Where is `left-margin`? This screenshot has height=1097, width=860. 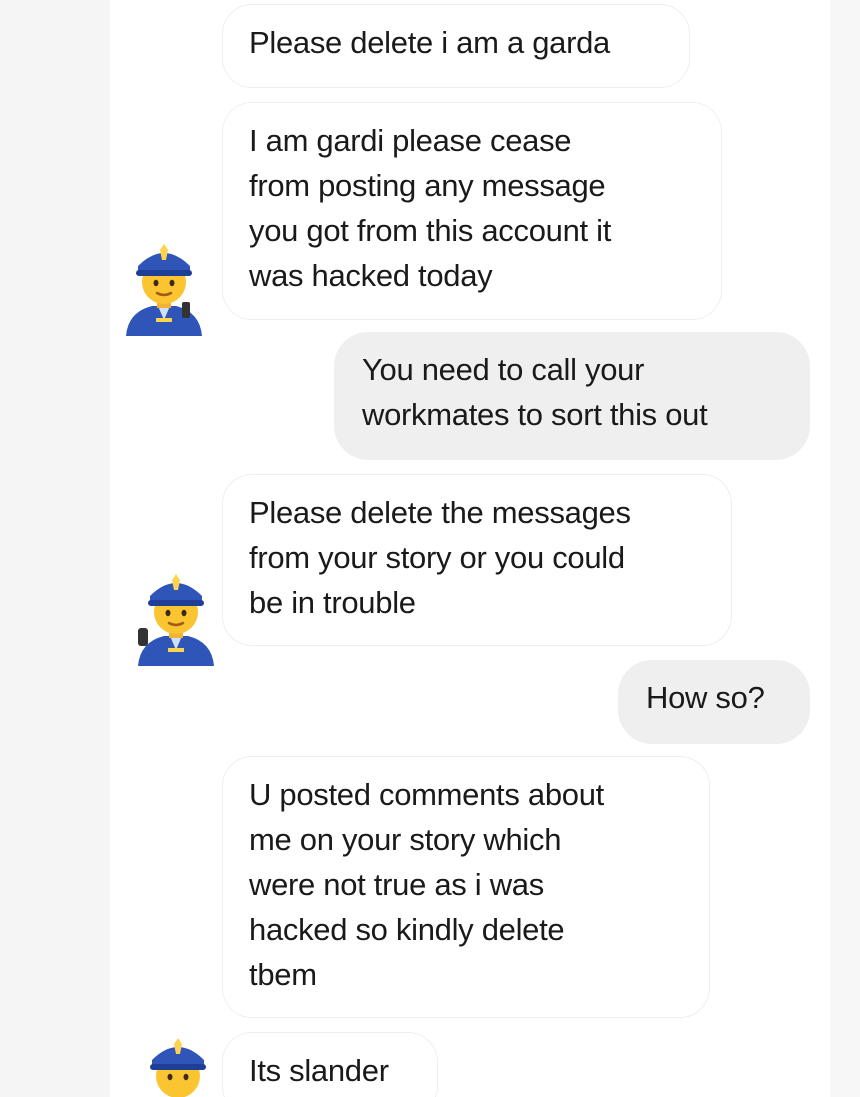 left-margin is located at coordinates (55, 548).